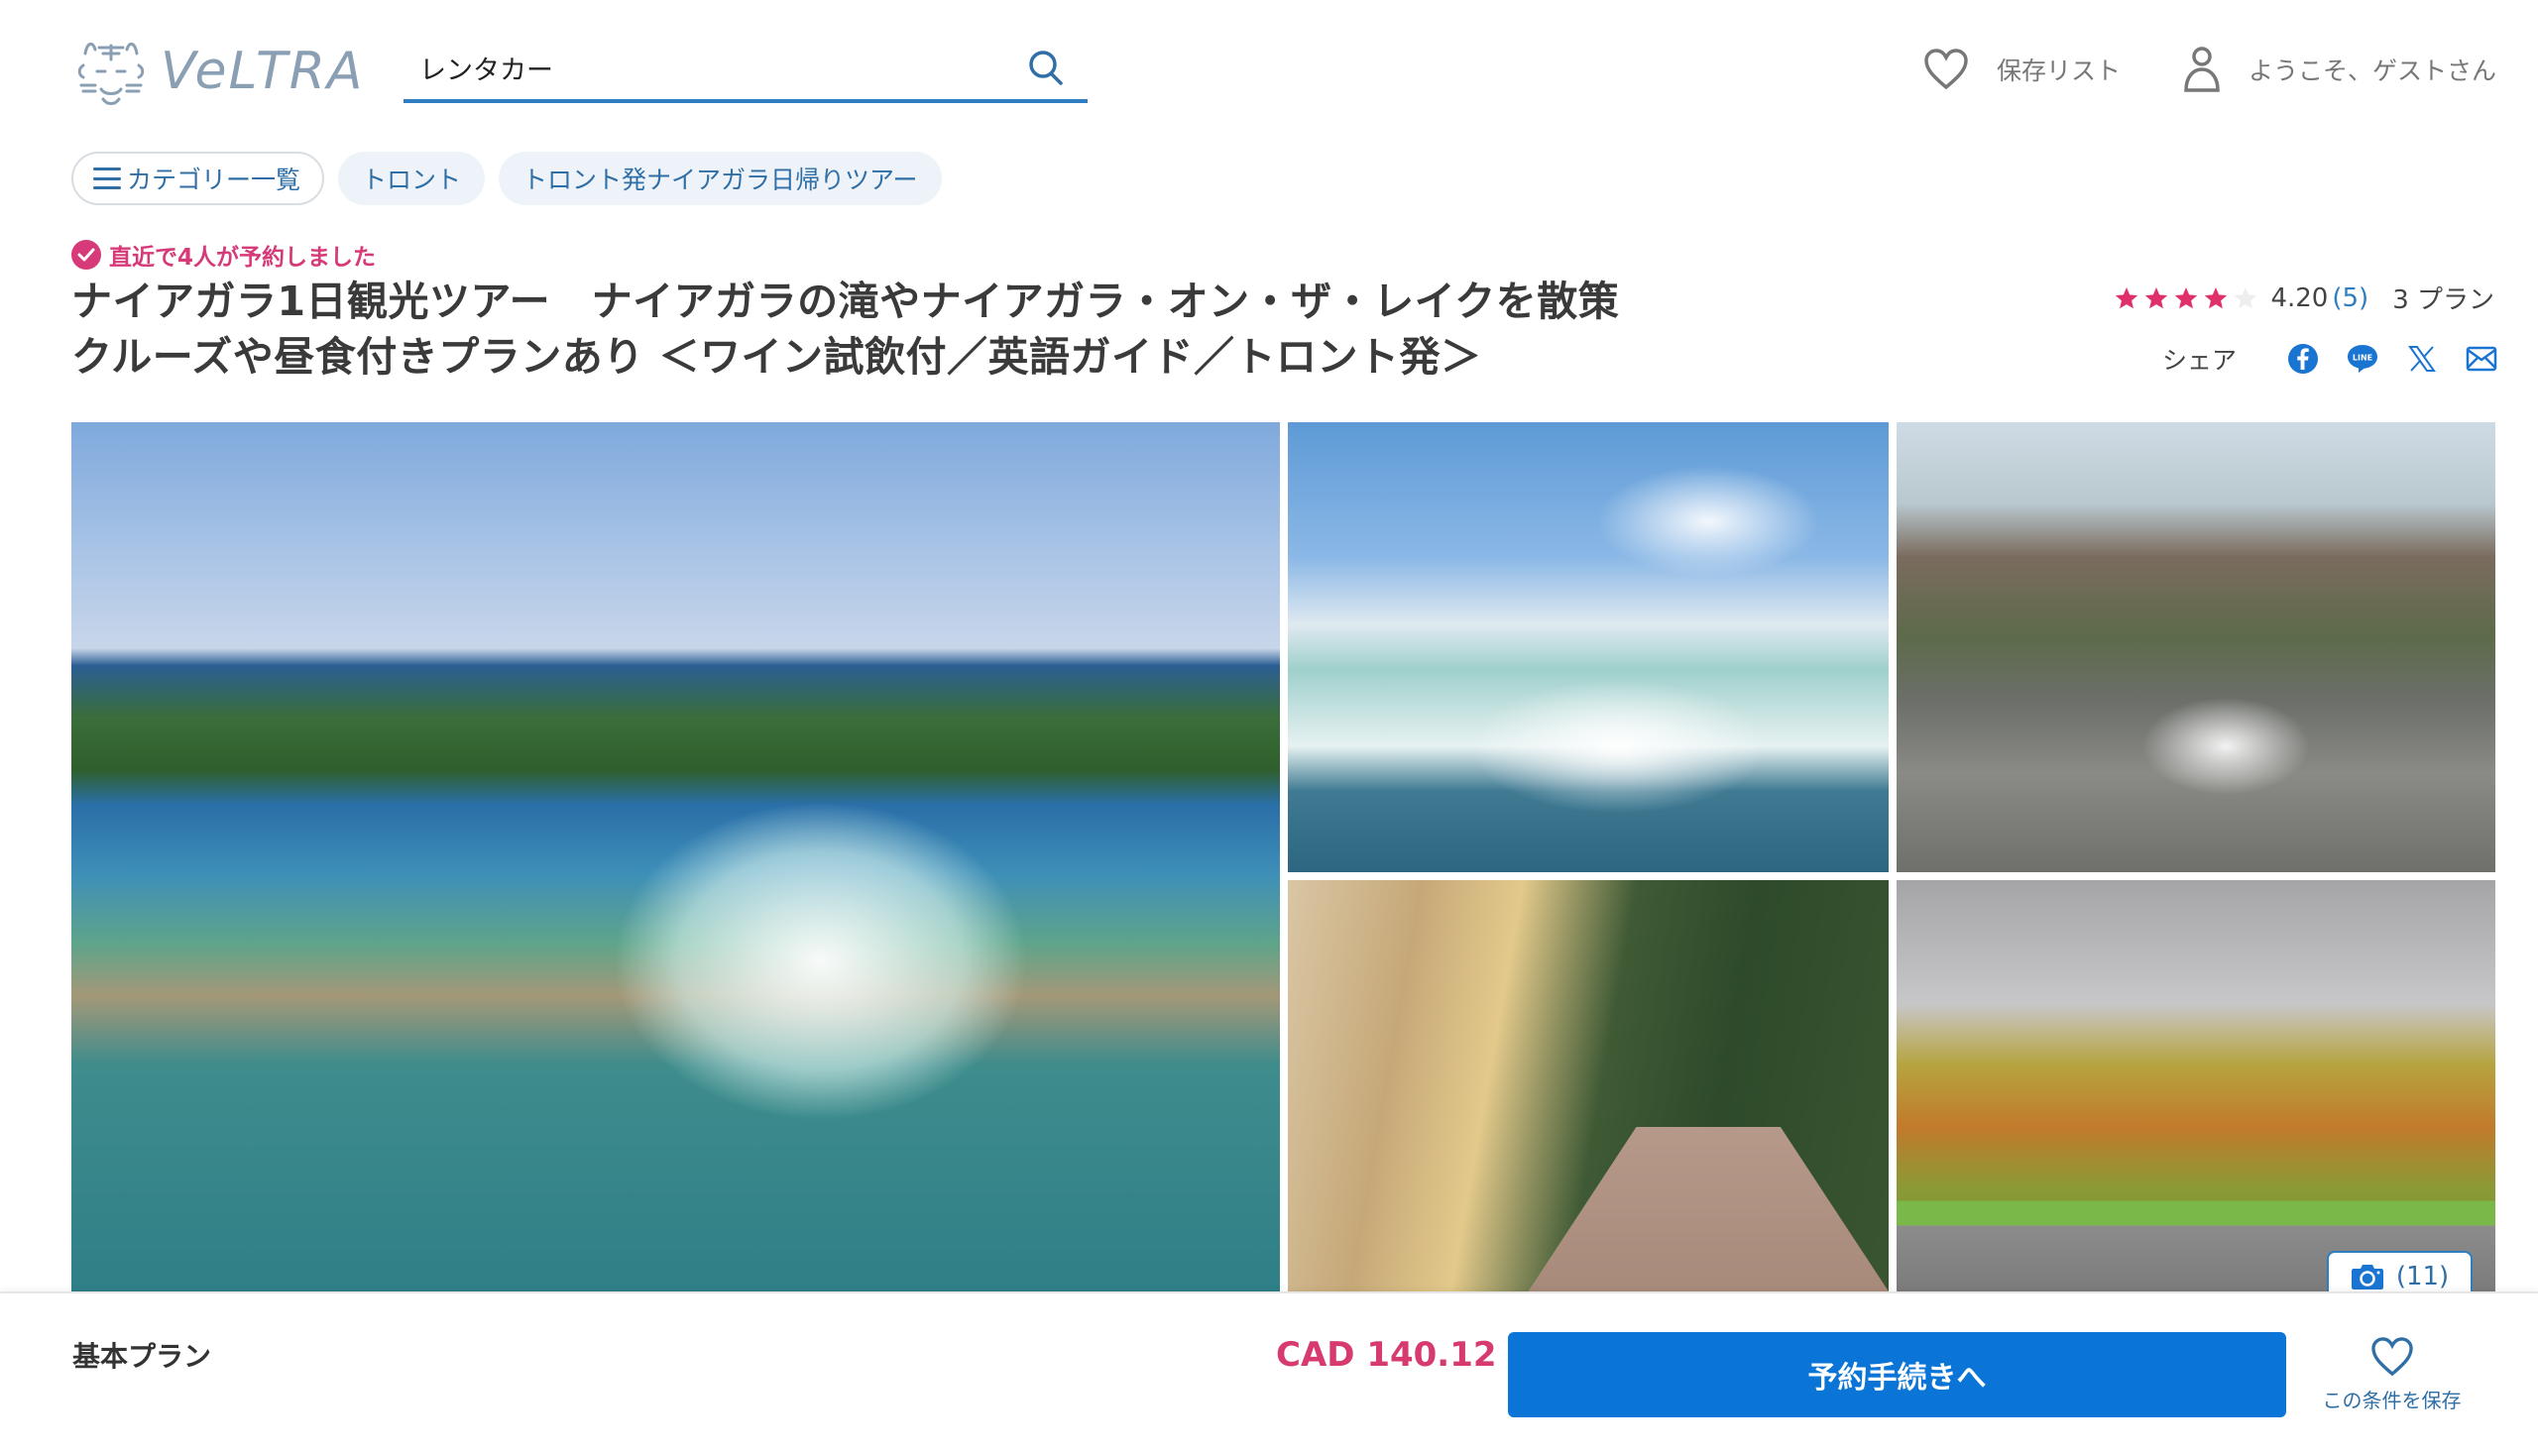 This screenshot has width=2538, height=1456. I want to click on recent-bookings-badge: 直近で4人が予約しました, so click(223, 255).